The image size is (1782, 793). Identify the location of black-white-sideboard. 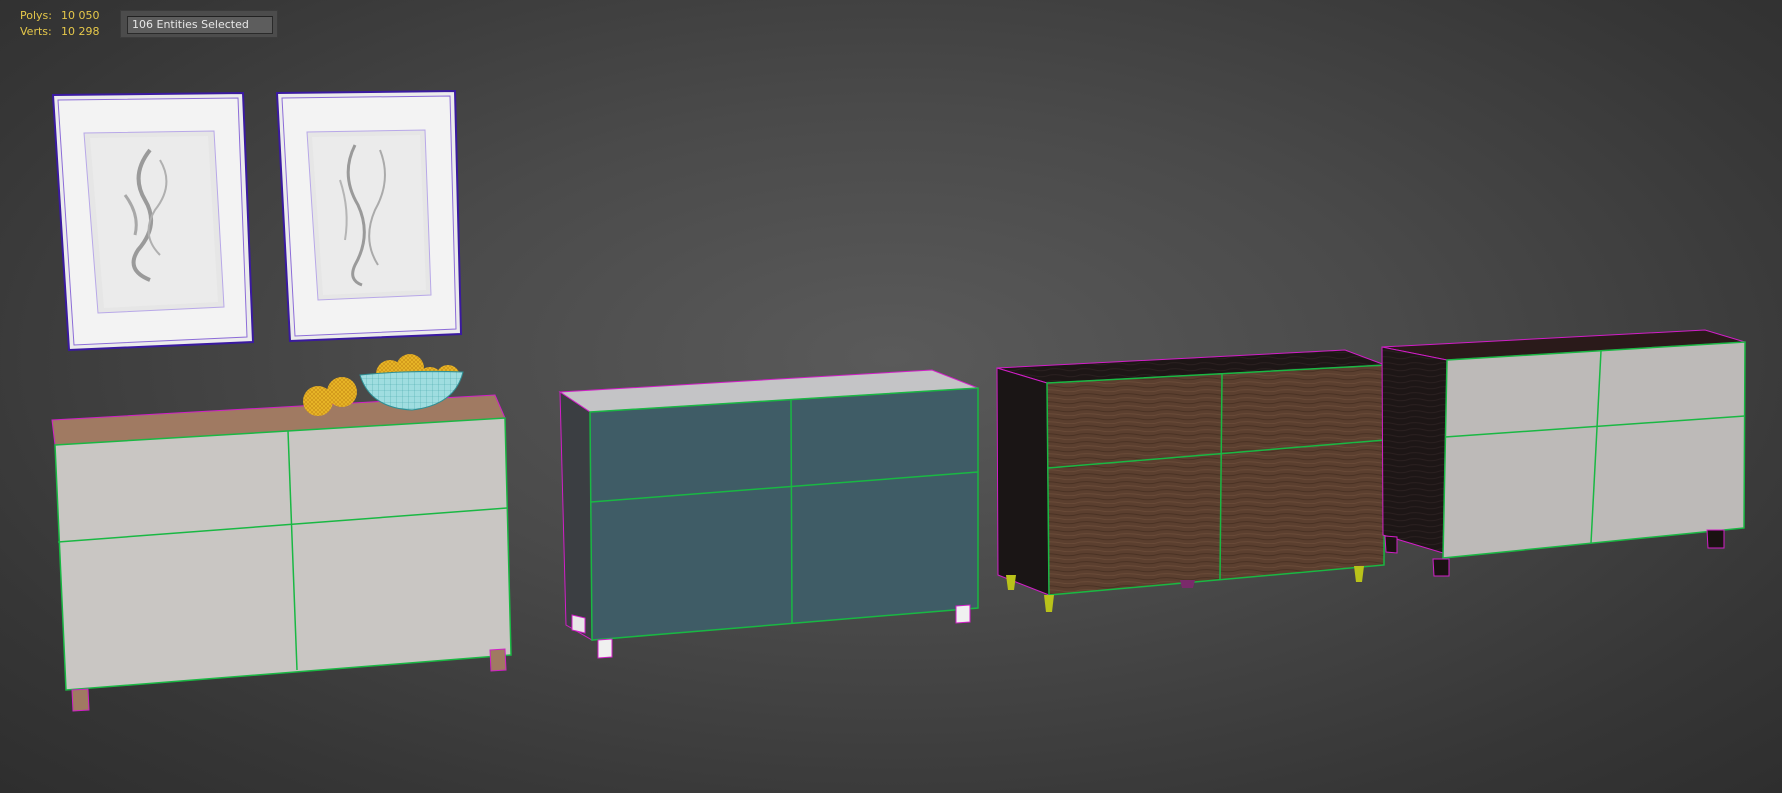
(1563, 453).